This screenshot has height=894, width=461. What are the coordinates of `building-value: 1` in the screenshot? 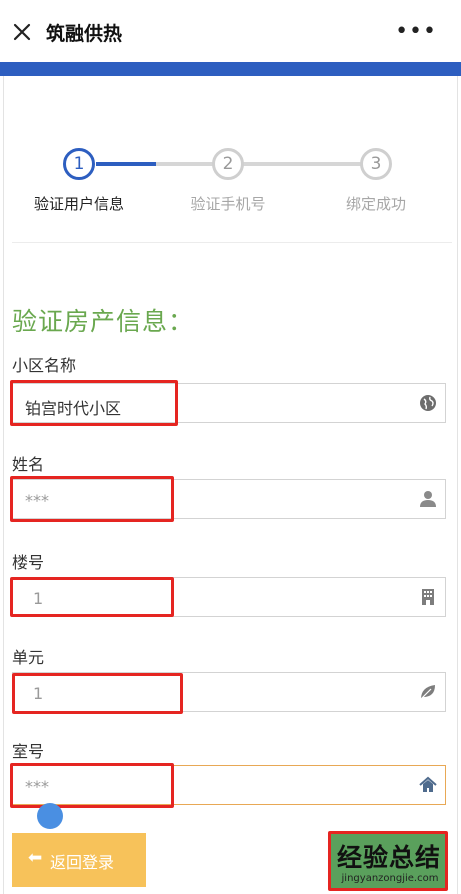 It's located at (38, 598).